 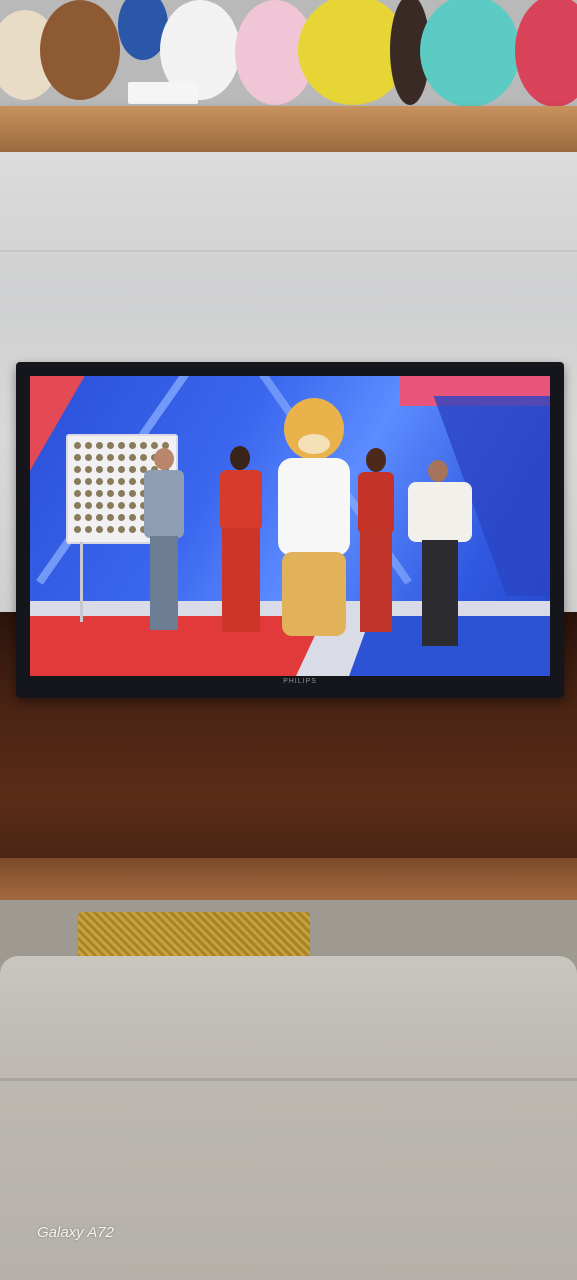 I want to click on host-white-jacket, so click(x=440, y=556).